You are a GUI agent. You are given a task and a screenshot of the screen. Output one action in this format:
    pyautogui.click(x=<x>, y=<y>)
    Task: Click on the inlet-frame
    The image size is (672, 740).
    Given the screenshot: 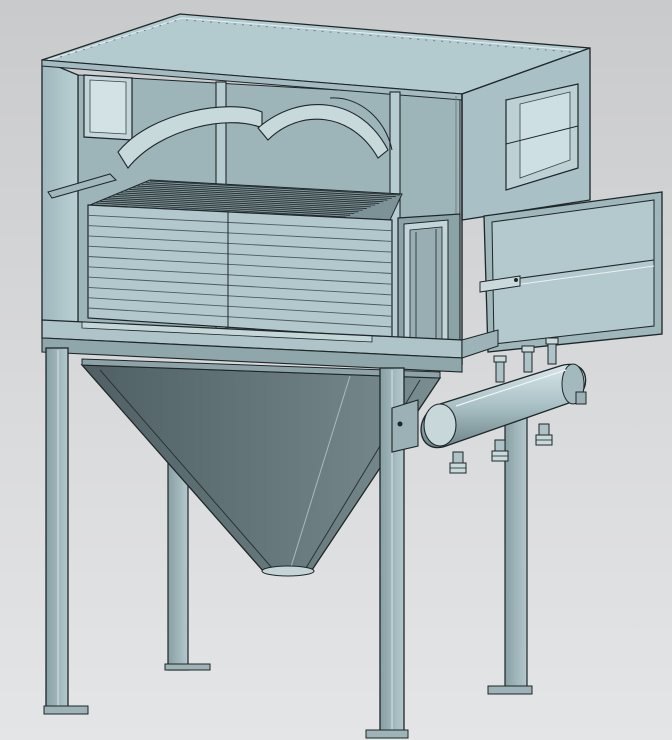 What is the action you would take?
    pyautogui.click(x=429, y=286)
    